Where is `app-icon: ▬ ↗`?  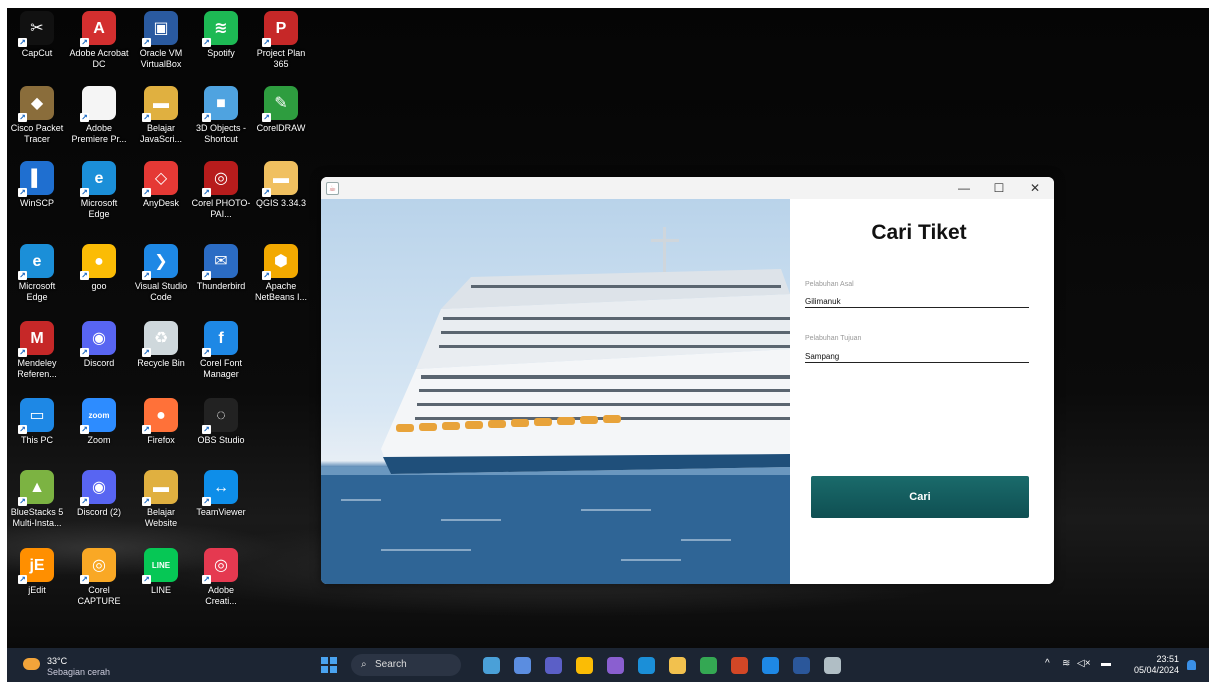
app-icon: ▬ ↗ is located at coordinates (280, 179).